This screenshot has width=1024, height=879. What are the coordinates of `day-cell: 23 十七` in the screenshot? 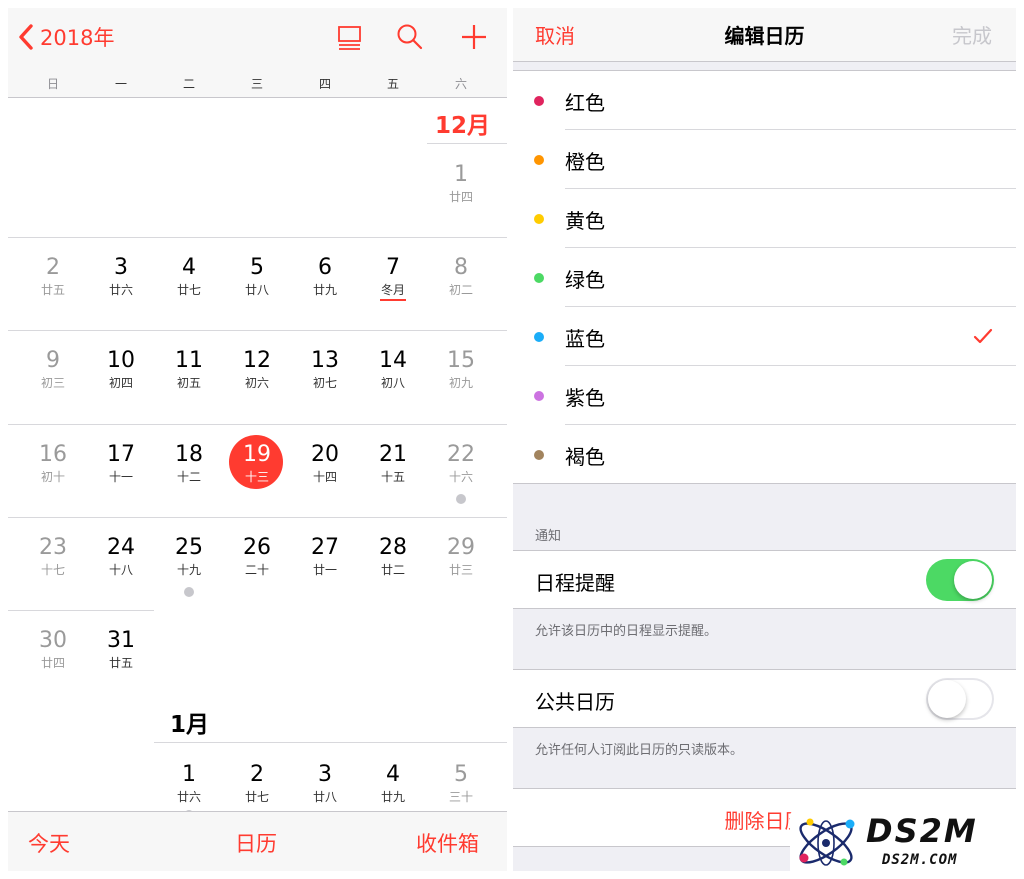 It's located at (53, 566).